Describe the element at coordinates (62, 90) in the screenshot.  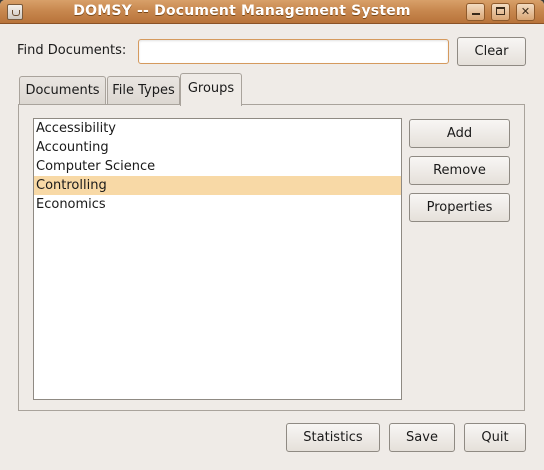
I see `tab-documents: Documents` at that location.